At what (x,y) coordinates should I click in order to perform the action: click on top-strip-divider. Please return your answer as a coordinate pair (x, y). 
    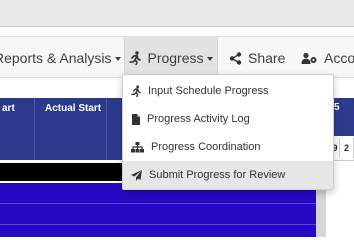
    Looking at the image, I should click on (177, 26).